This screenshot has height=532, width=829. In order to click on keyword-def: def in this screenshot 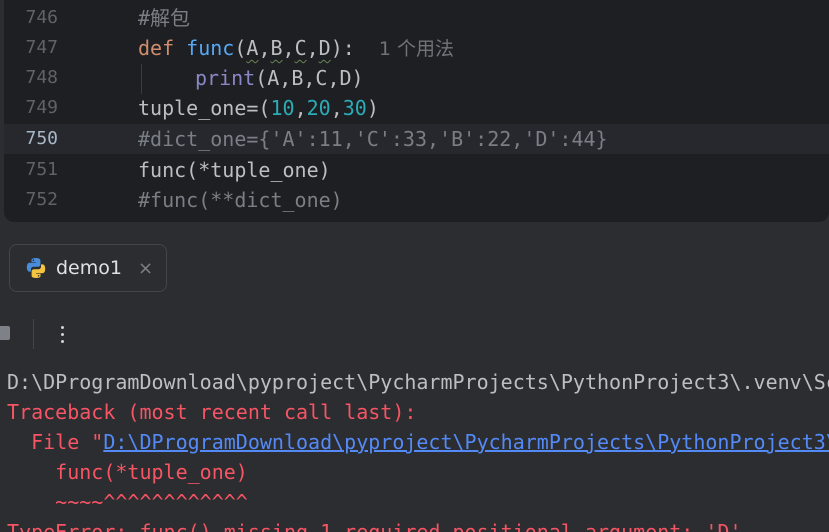, I will do `click(156, 48)`.